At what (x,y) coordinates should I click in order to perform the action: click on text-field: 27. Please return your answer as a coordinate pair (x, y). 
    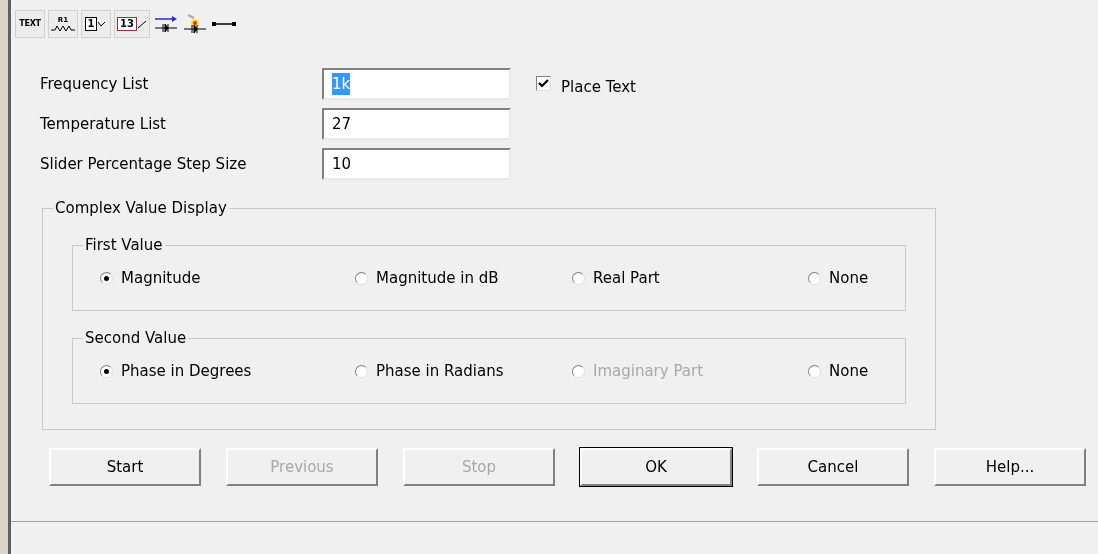
    Looking at the image, I should click on (416, 124).